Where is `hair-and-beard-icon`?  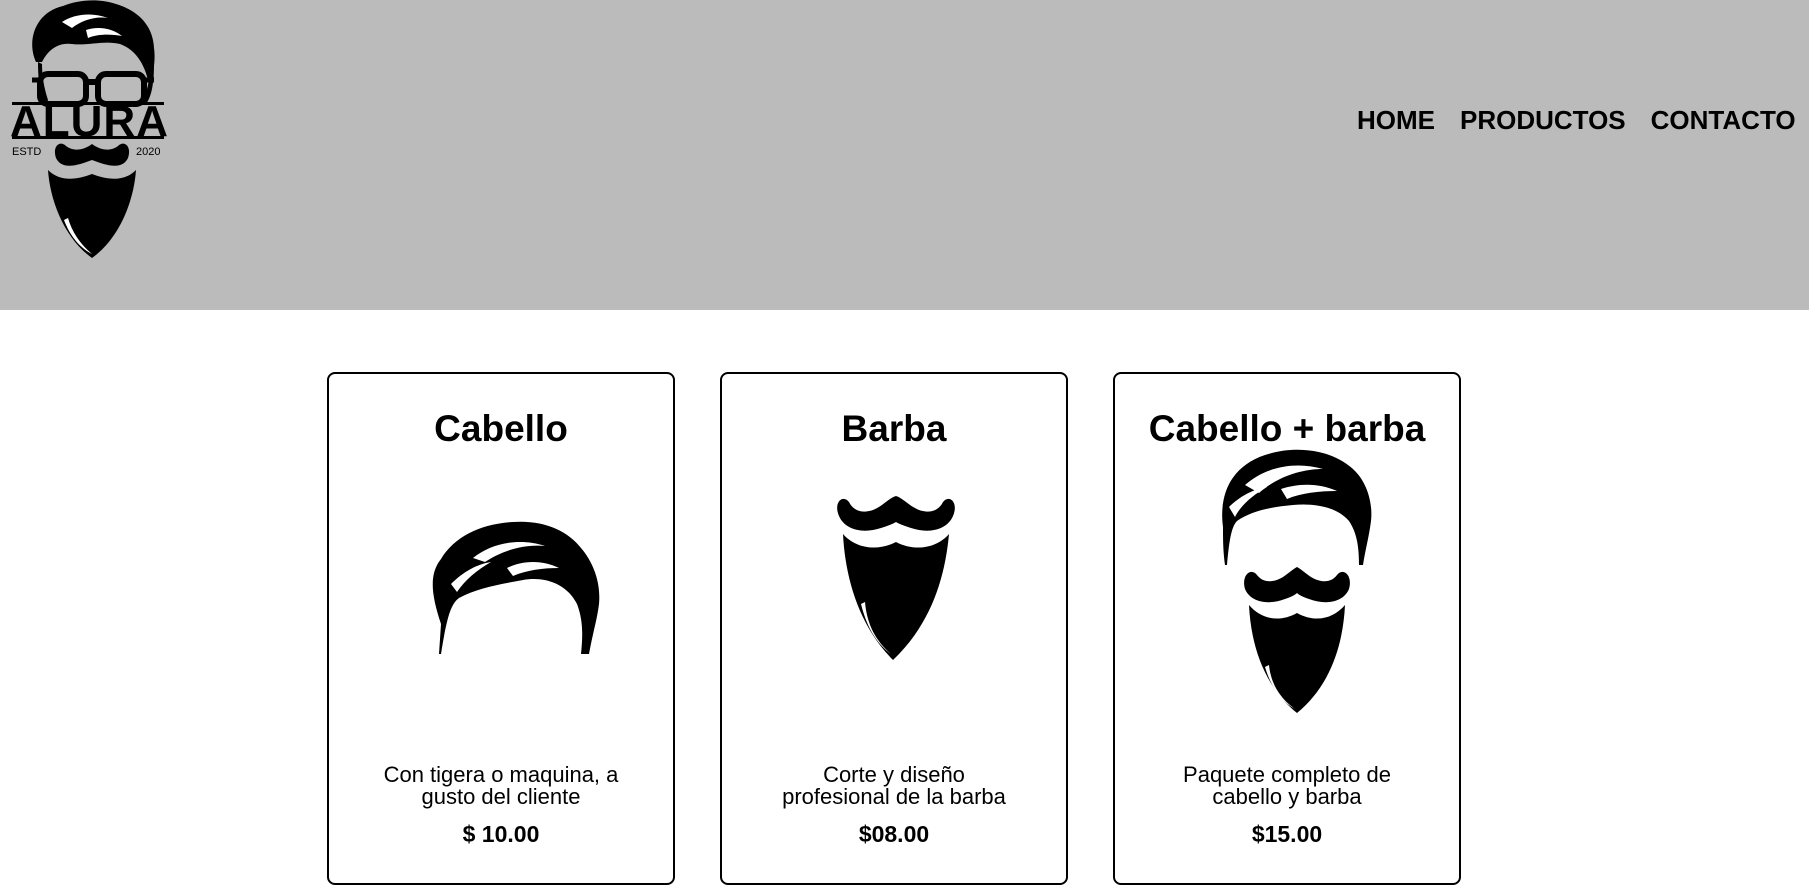
hair-and-beard-icon is located at coordinates (1297, 581).